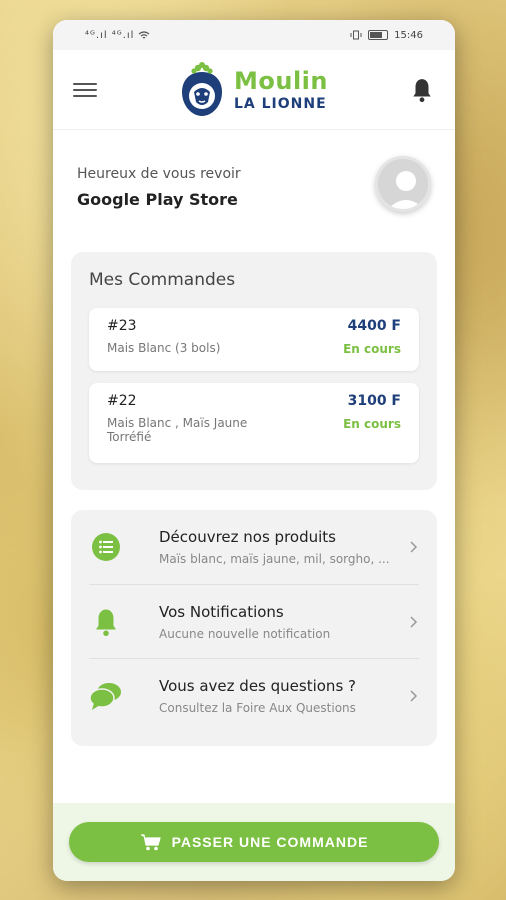 Image resolution: width=506 pixels, height=900 pixels. Describe the element at coordinates (257, 685) in the screenshot. I see `menu-item-title: Vous avez des questions ?` at that location.